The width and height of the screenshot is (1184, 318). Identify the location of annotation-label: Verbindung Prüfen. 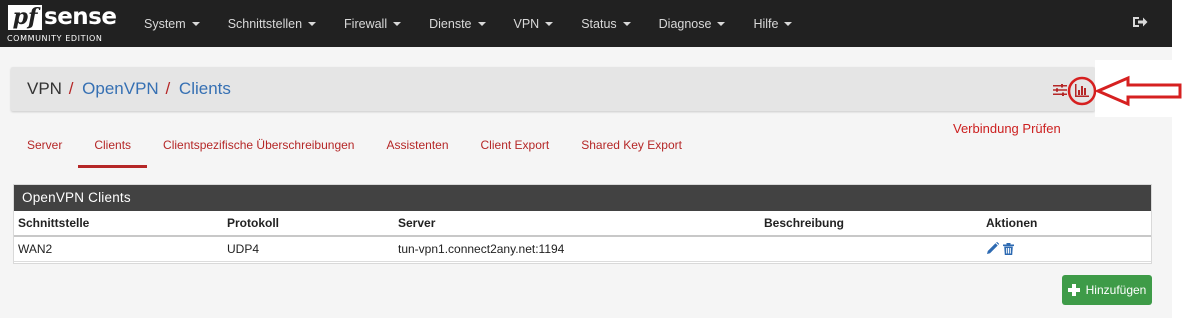
(1007, 128).